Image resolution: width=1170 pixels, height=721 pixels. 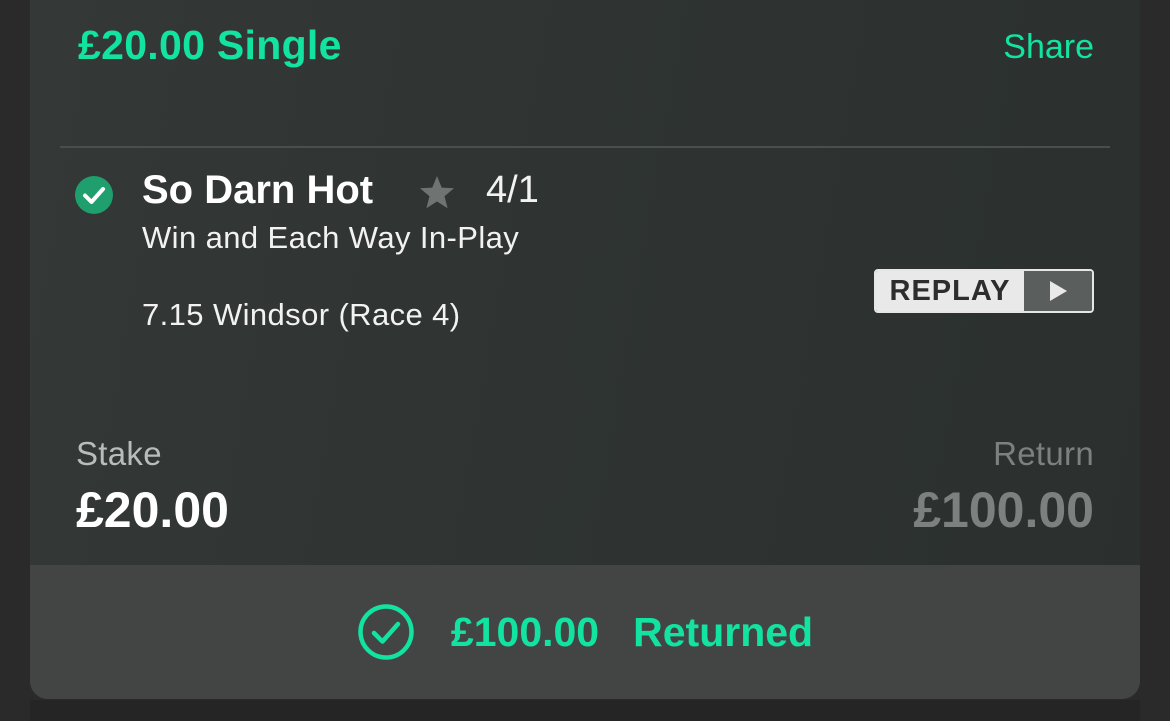 What do you see at coordinates (1058, 291) in the screenshot?
I see `play-icon` at bounding box center [1058, 291].